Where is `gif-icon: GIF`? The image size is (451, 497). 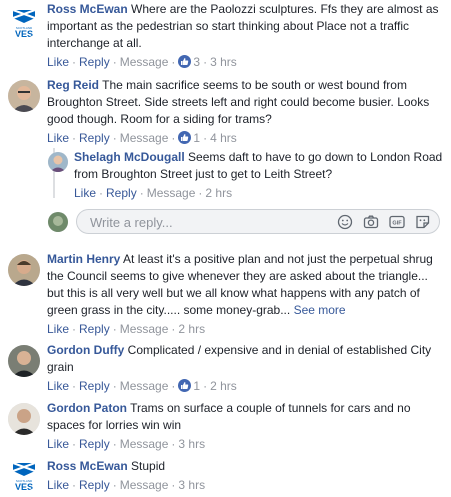 gif-icon: GIF is located at coordinates (397, 222).